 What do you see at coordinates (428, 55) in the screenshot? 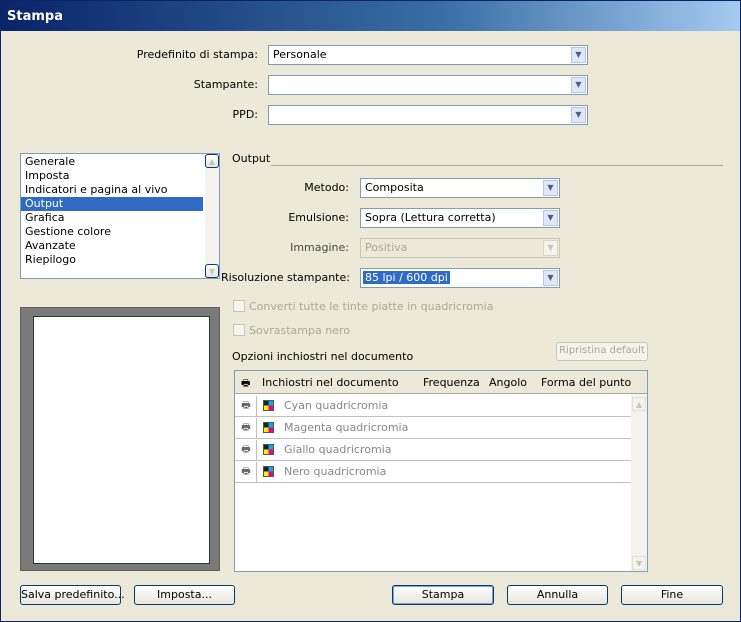
I see `preset-select: Personale ▼` at bounding box center [428, 55].